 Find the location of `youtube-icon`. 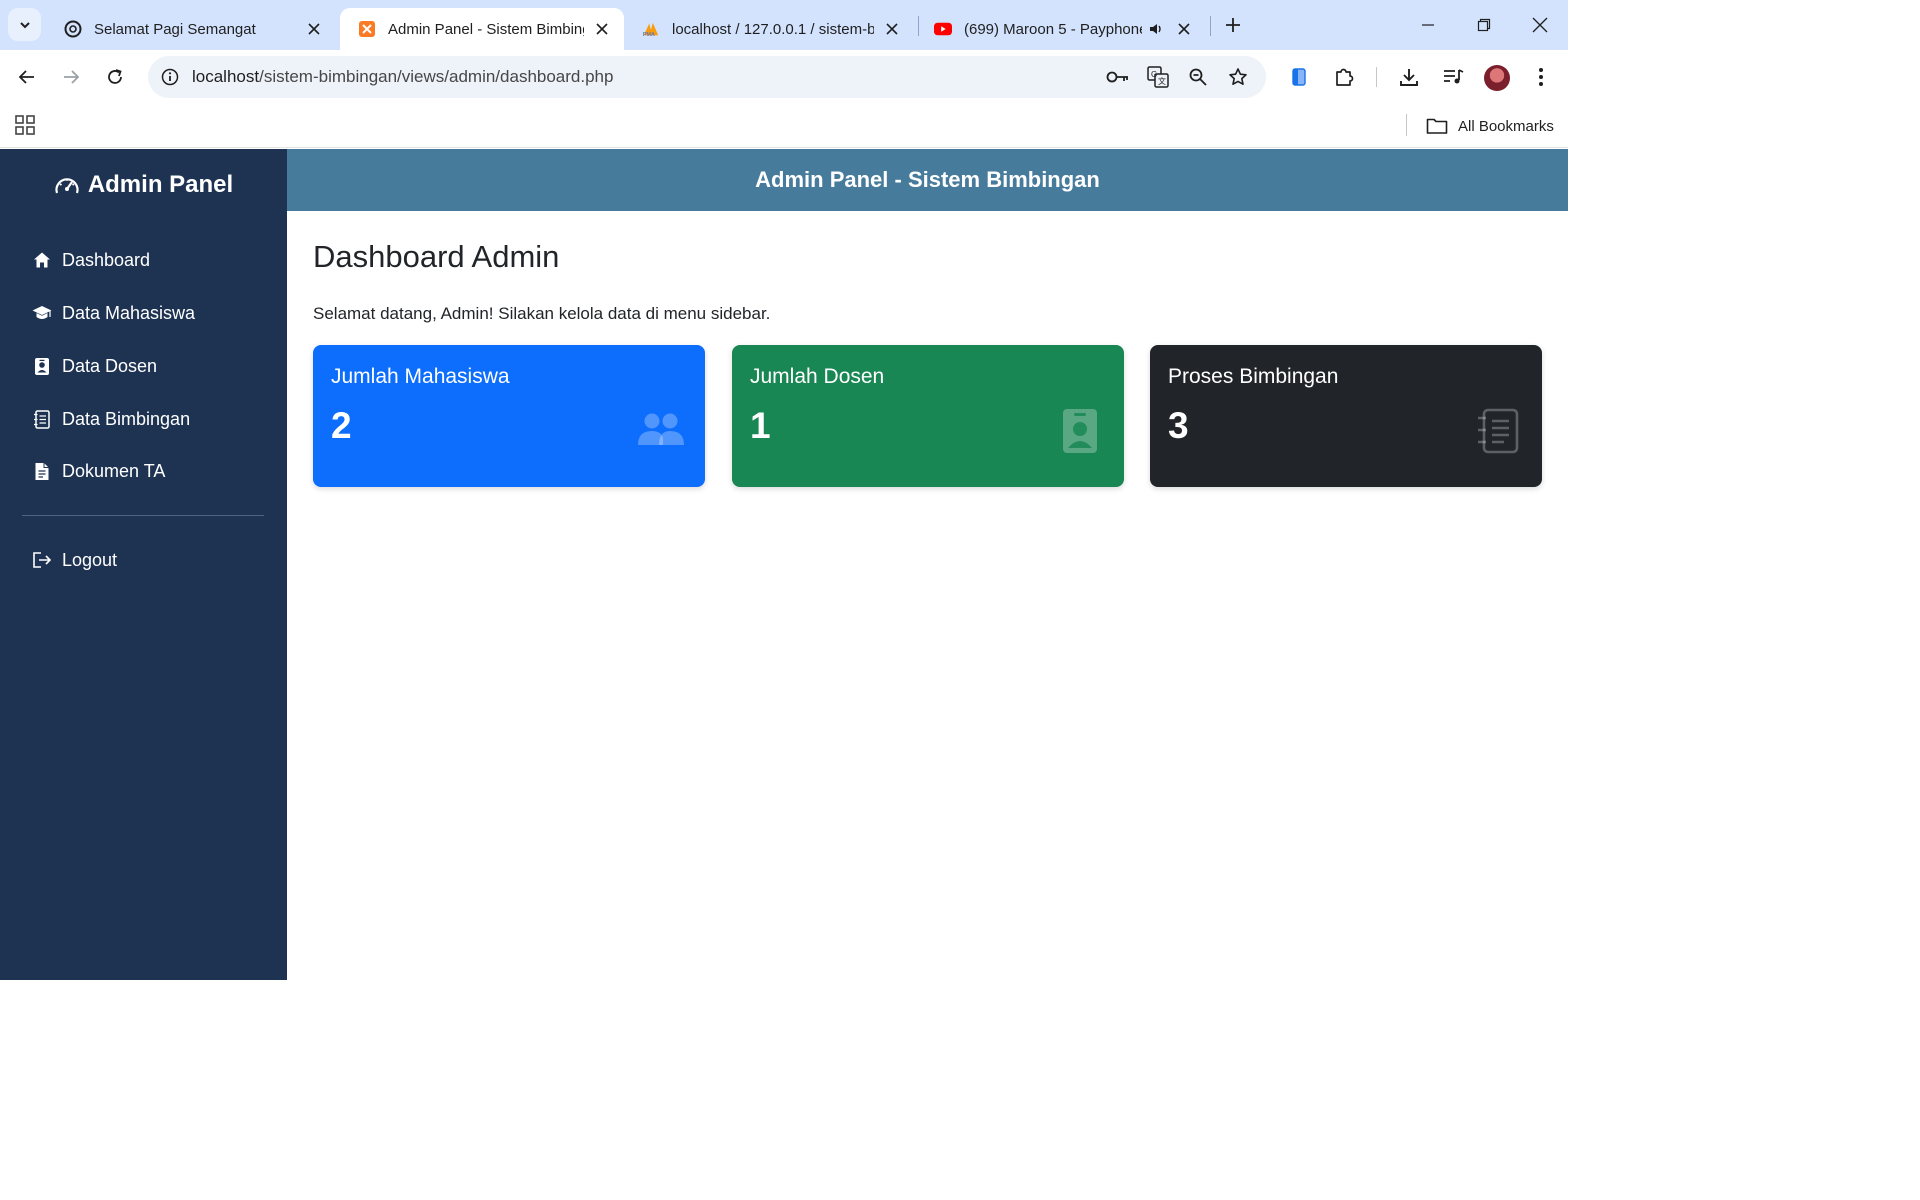

youtube-icon is located at coordinates (943, 29).